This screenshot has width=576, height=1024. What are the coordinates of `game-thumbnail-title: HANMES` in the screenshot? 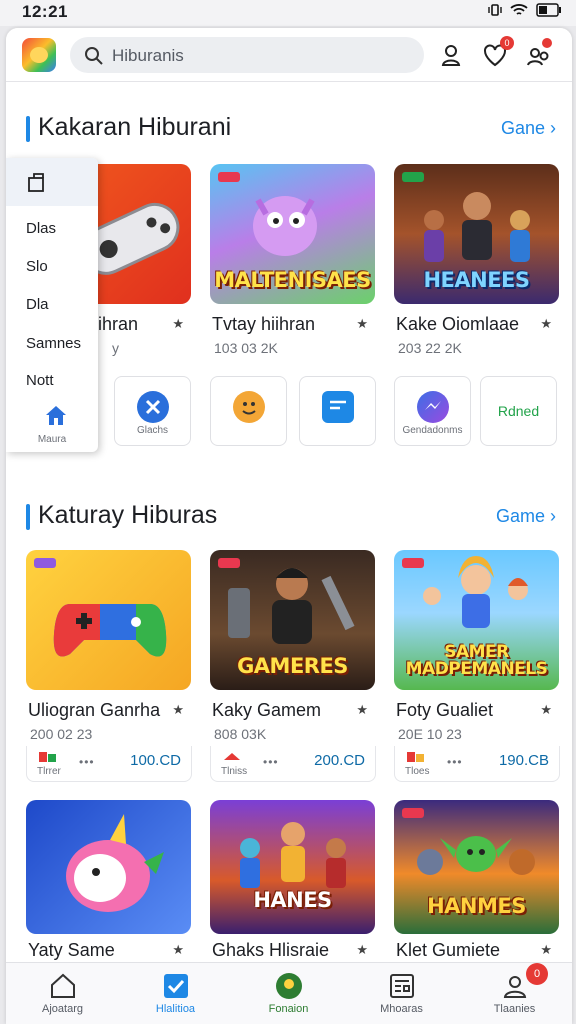 It's located at (476, 906).